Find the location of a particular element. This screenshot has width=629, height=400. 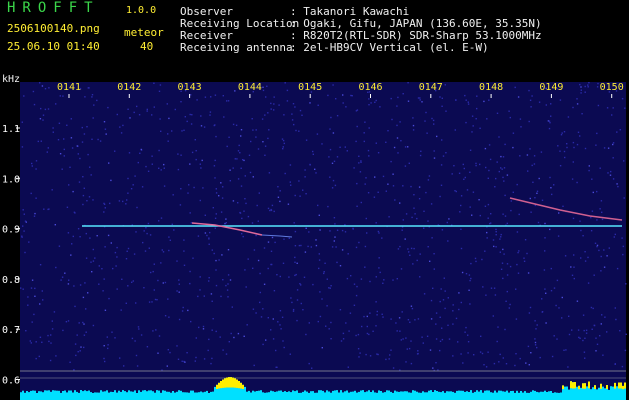

level-peak is located at coordinates (579, 387).